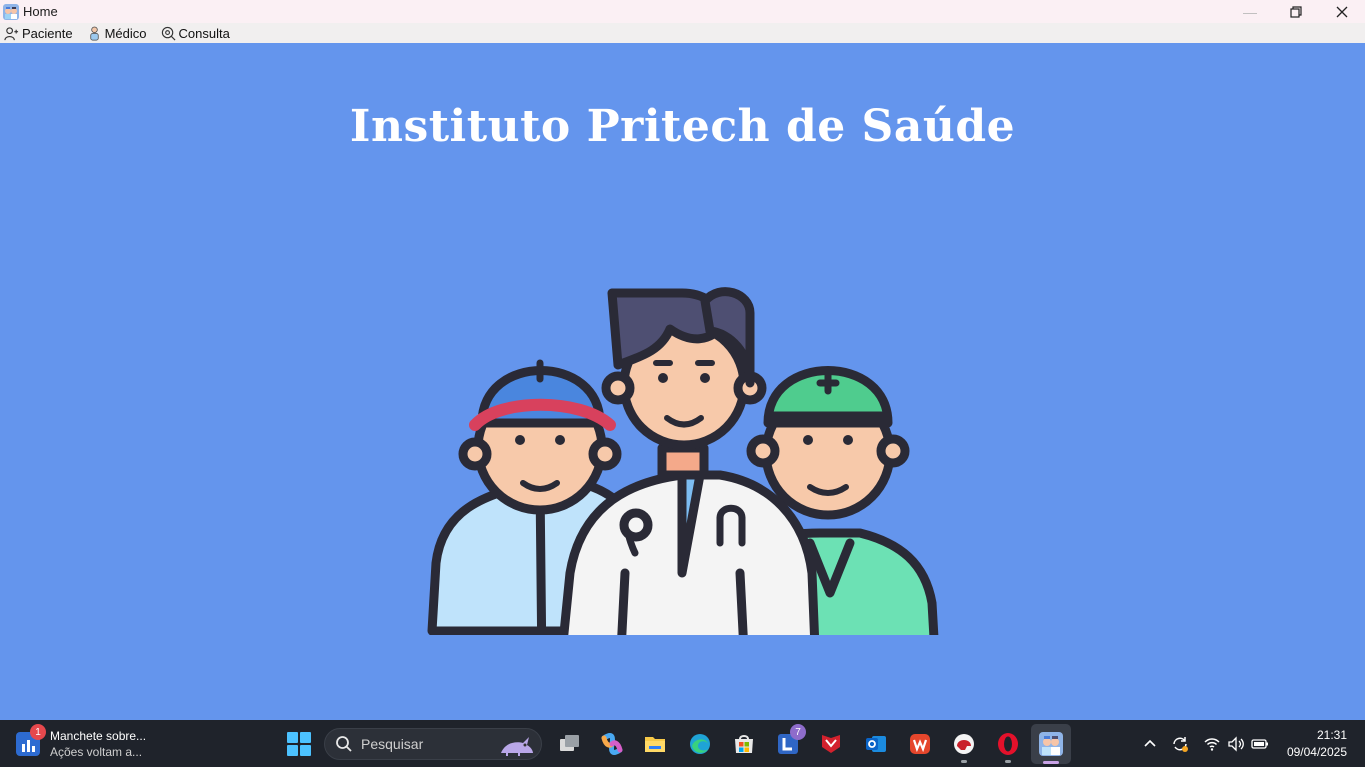 The width and height of the screenshot is (1365, 767). Describe the element at coordinates (1331, 735) in the screenshot. I see `clock-time: 21:31` at that location.